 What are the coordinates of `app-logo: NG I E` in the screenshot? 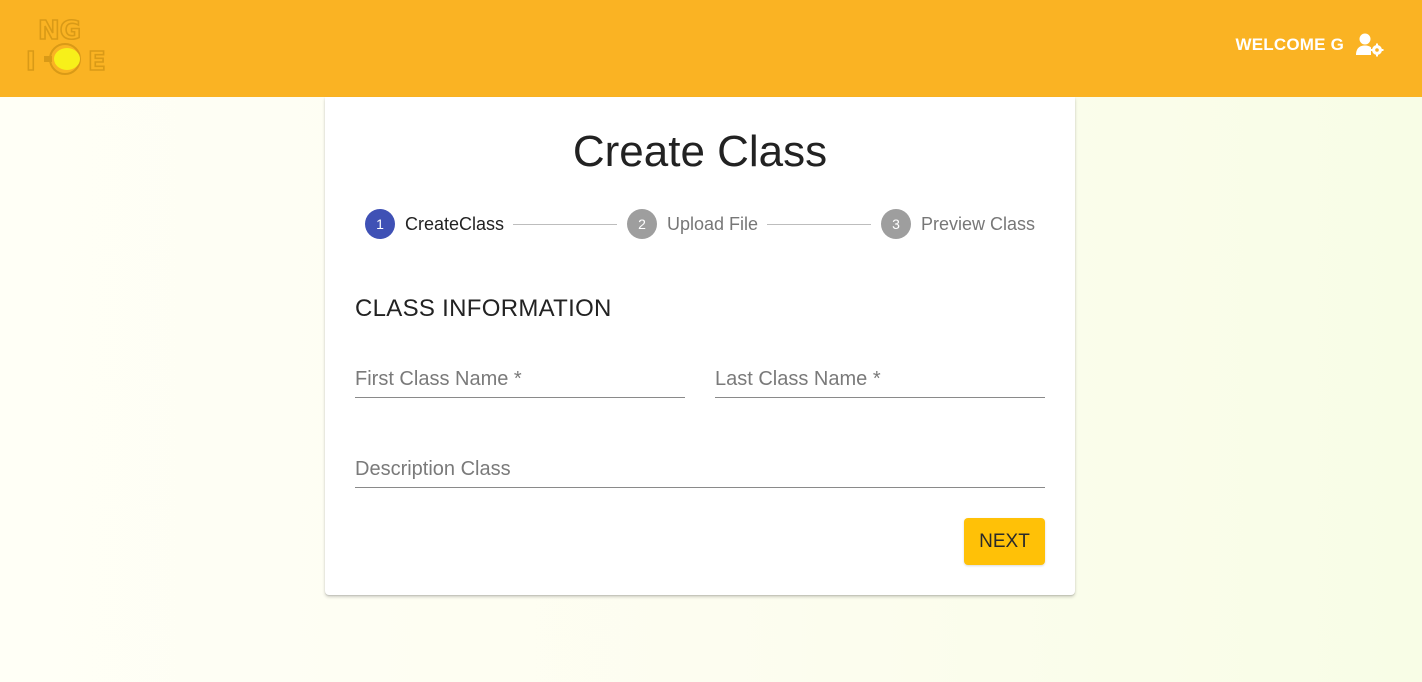 It's located at (69, 46).